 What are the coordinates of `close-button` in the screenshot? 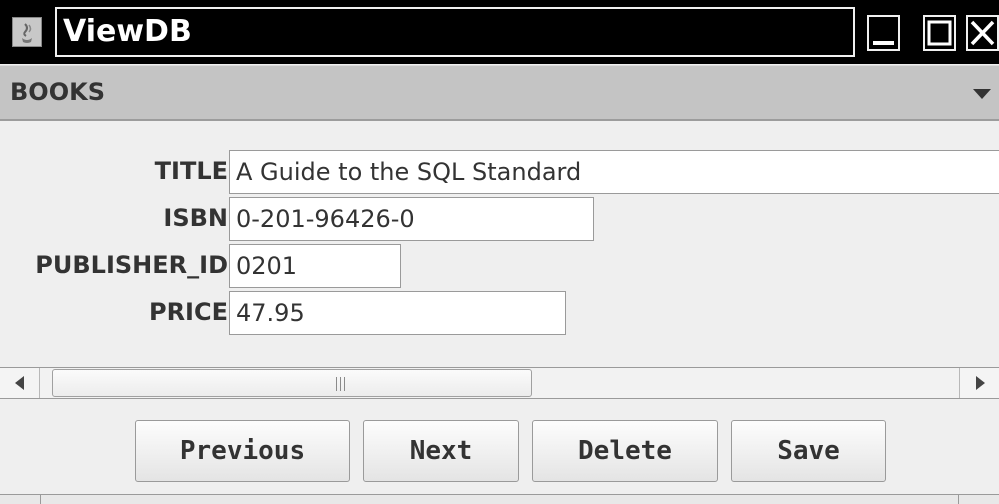 It's located at (982, 33).